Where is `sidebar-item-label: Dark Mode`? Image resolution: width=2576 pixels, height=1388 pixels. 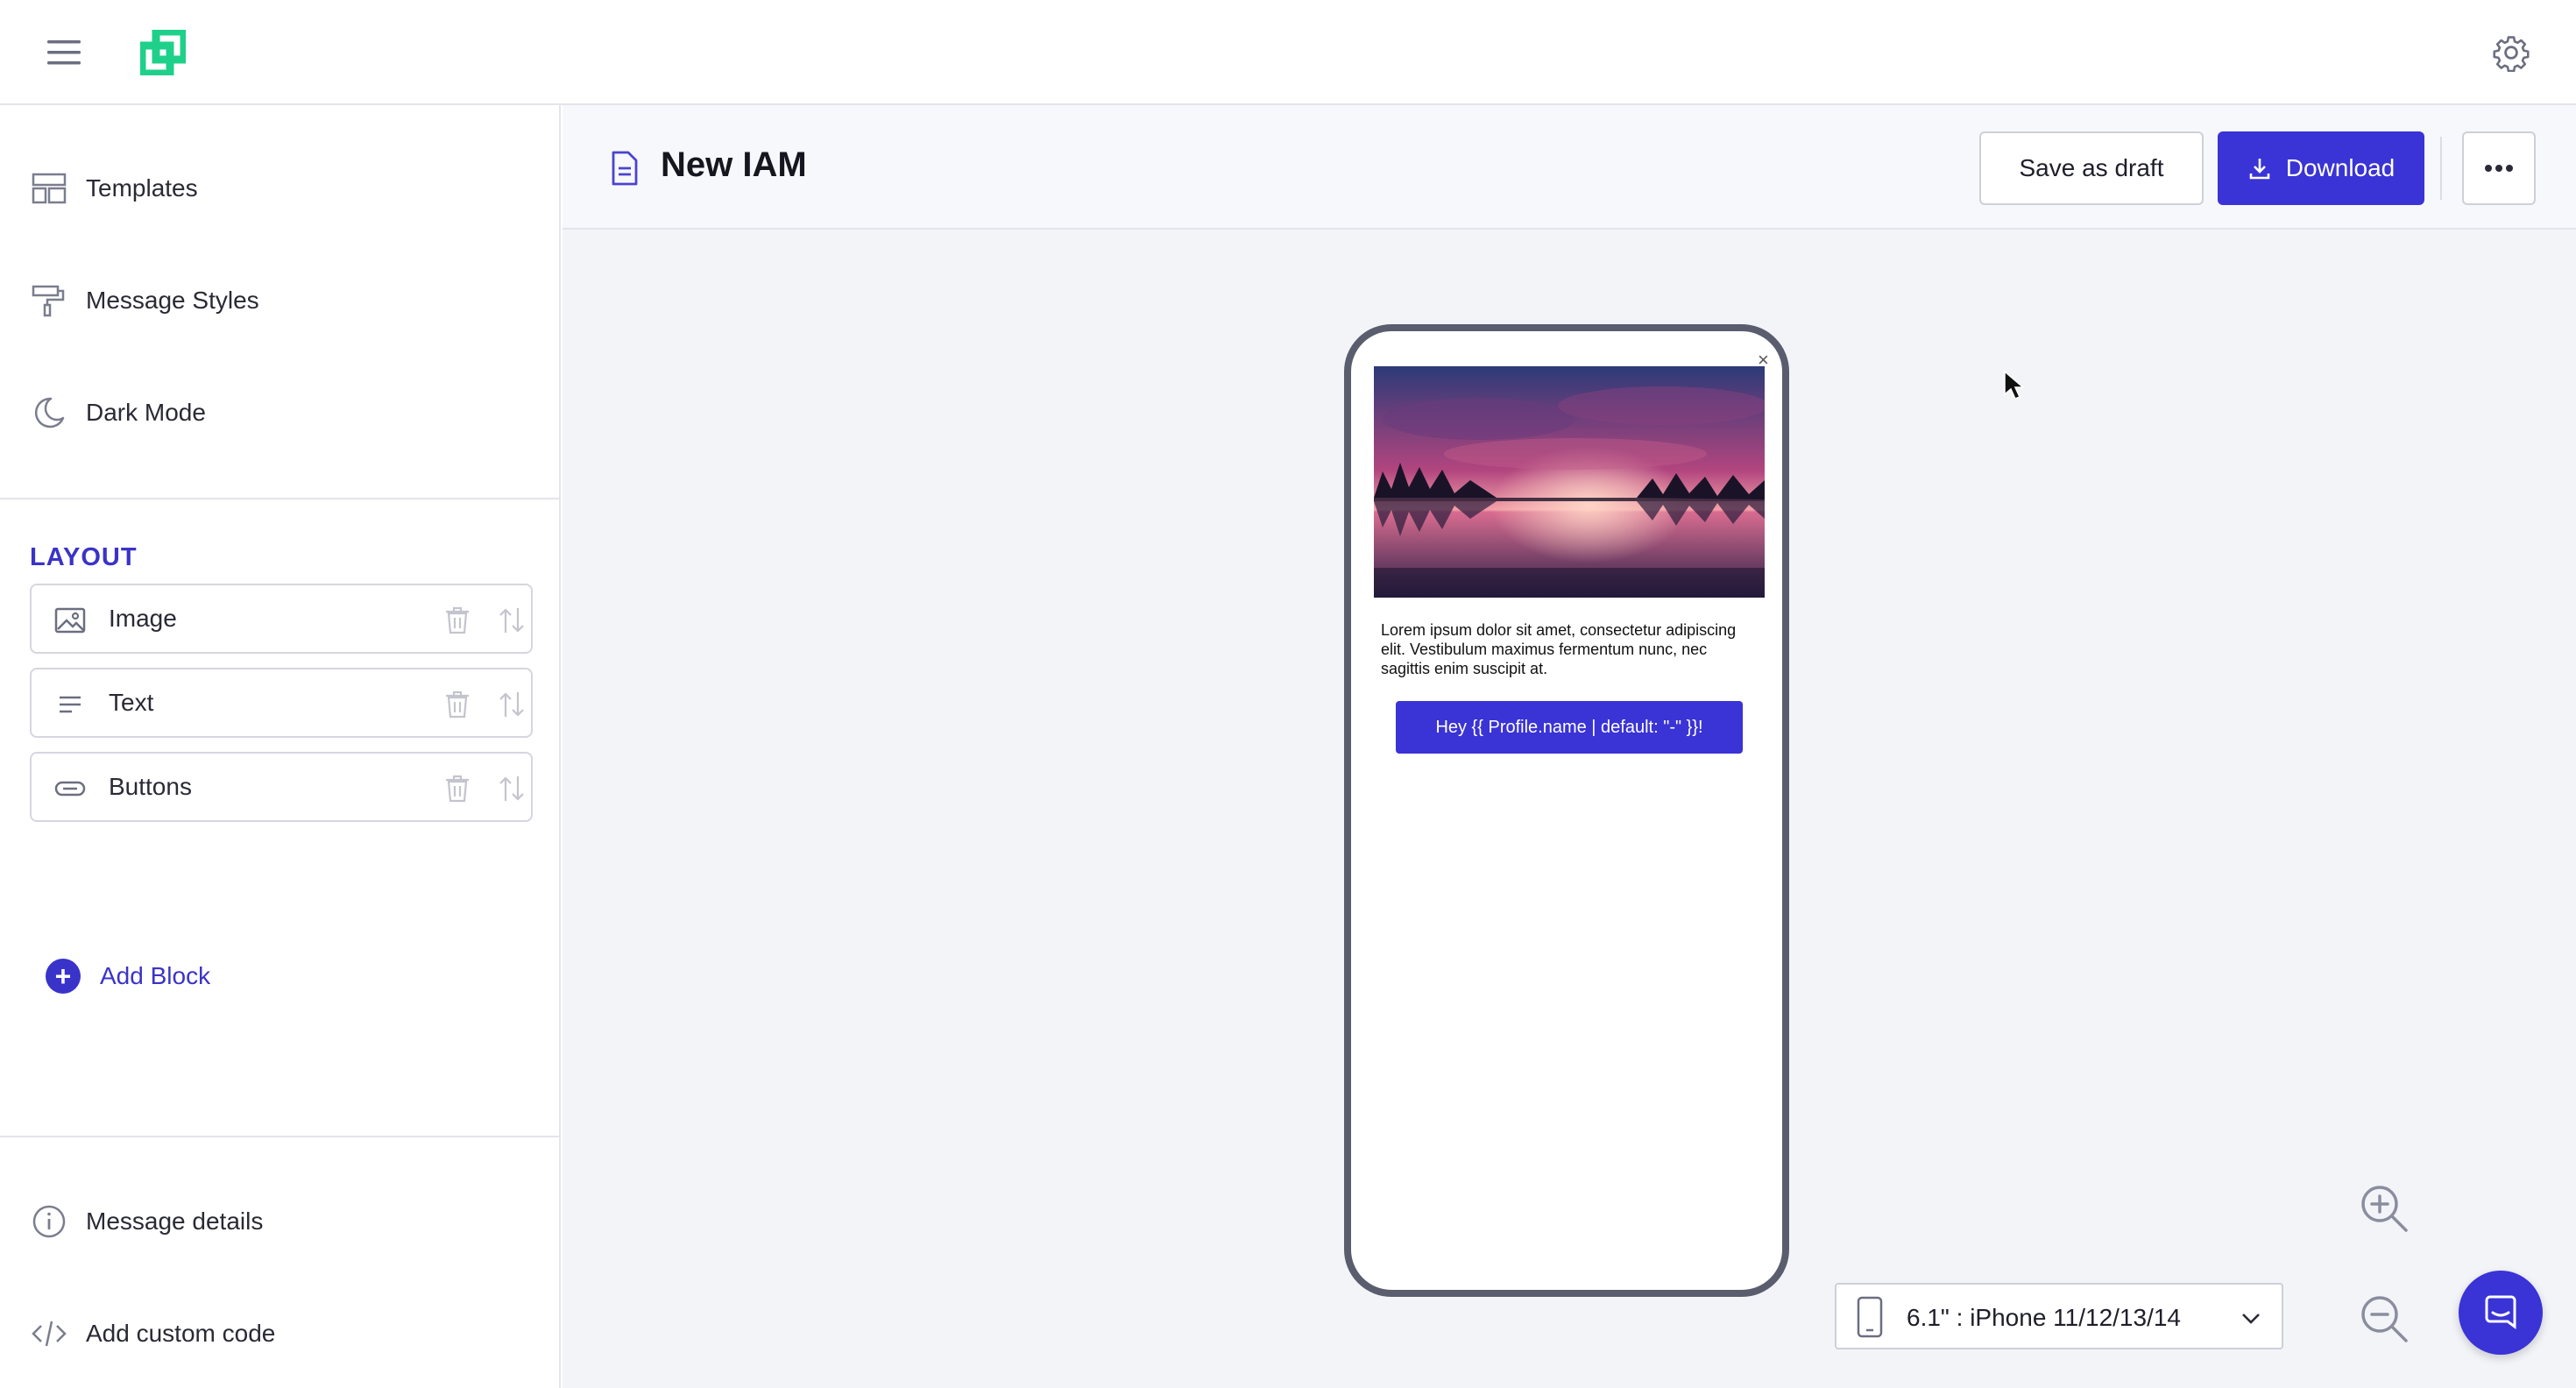 sidebar-item-label: Dark Mode is located at coordinates (146, 412).